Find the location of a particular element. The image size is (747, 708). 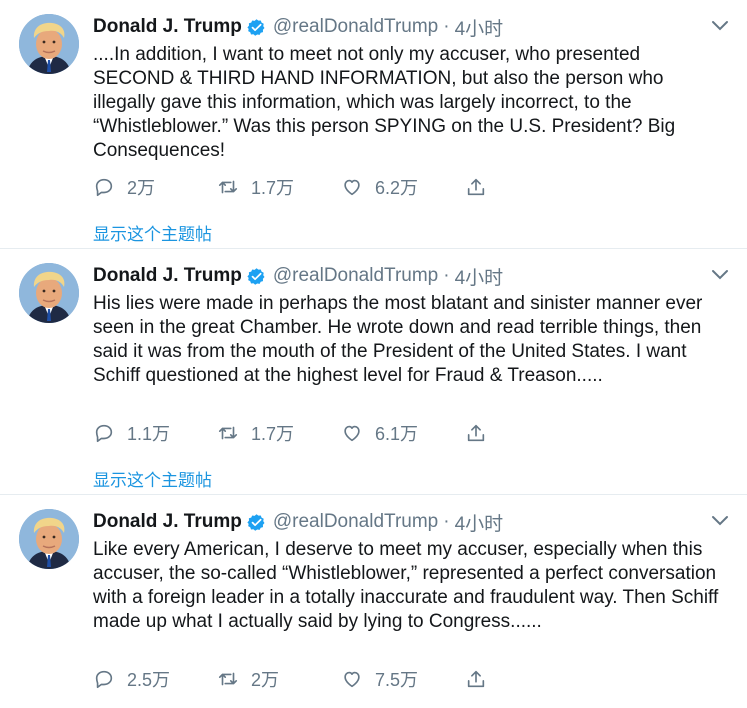

like-button: 7.5万 is located at coordinates (403, 679).